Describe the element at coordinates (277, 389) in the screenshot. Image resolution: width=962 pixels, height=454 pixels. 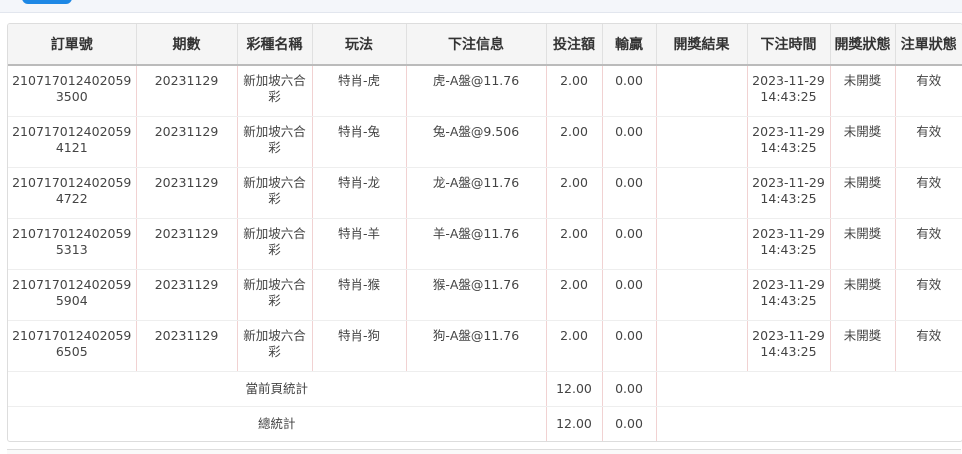
I see `page-total-label: 當前頁統計` at that location.